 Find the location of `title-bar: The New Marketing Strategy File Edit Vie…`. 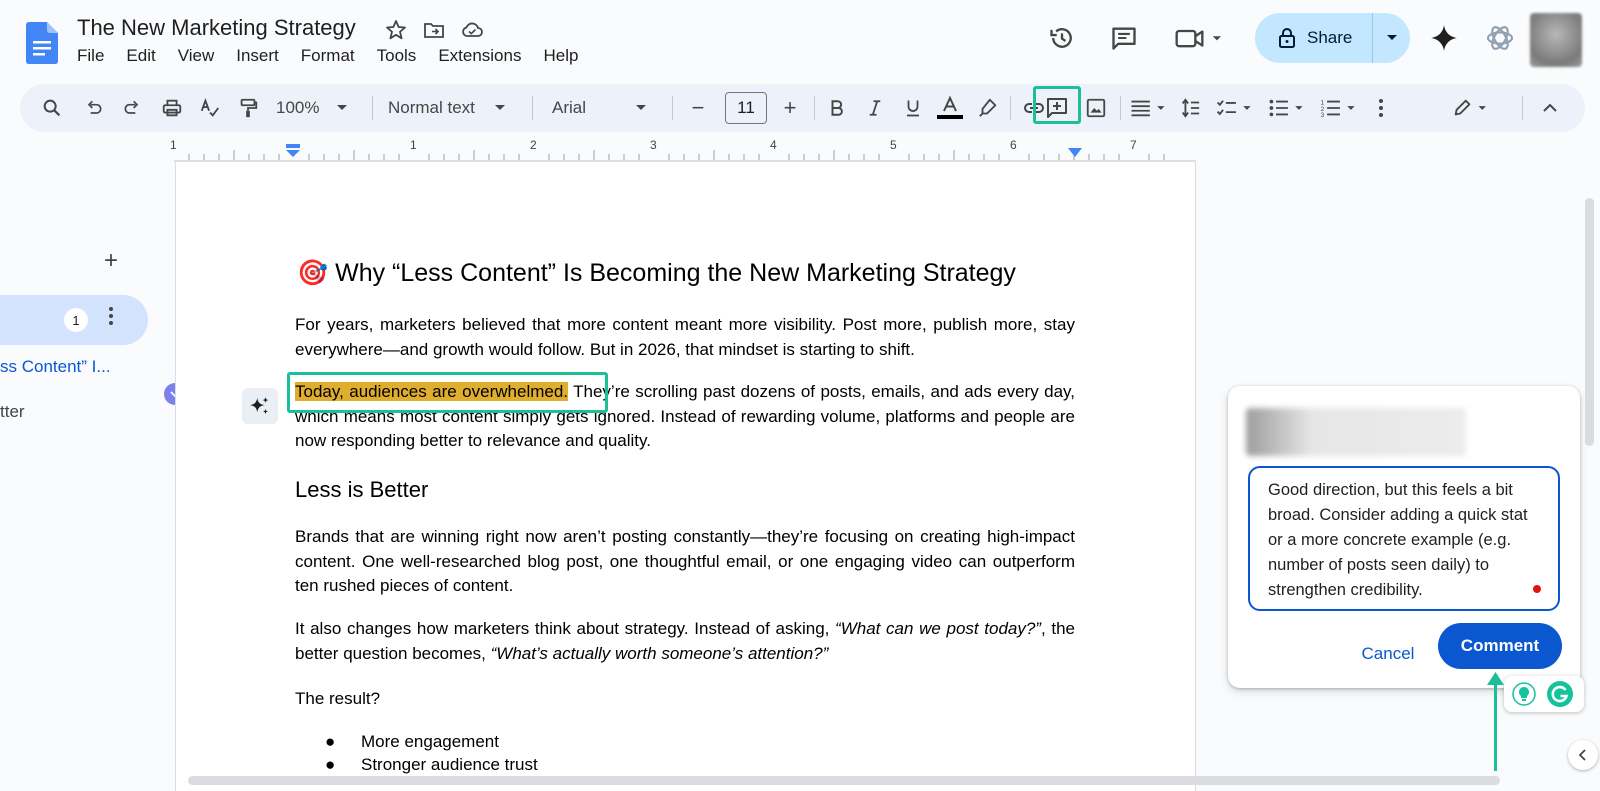

title-bar: The New Marketing Strategy File Edit Vie… is located at coordinates (800, 40).